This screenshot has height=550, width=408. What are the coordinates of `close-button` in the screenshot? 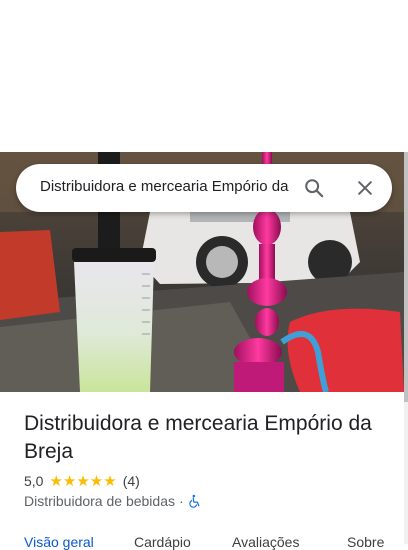 It's located at (365, 188).